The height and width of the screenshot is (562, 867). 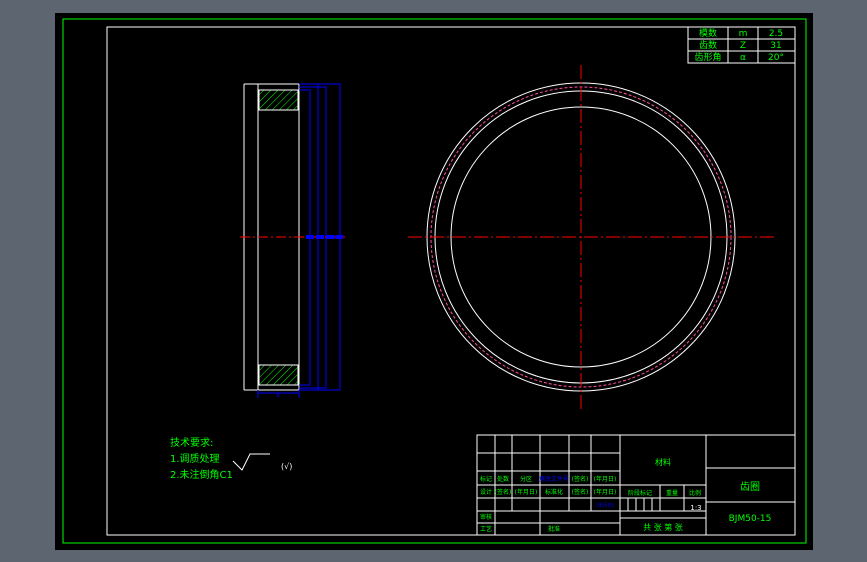 I want to click on gear-ring-side-view: B, so click(x=294, y=241).